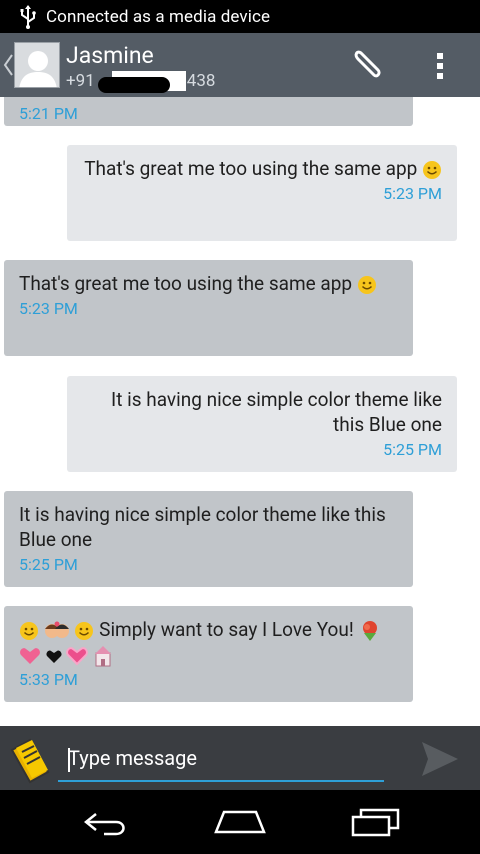 The height and width of the screenshot is (854, 480). I want to click on contact-number-prefix: +91, so click(80, 81).